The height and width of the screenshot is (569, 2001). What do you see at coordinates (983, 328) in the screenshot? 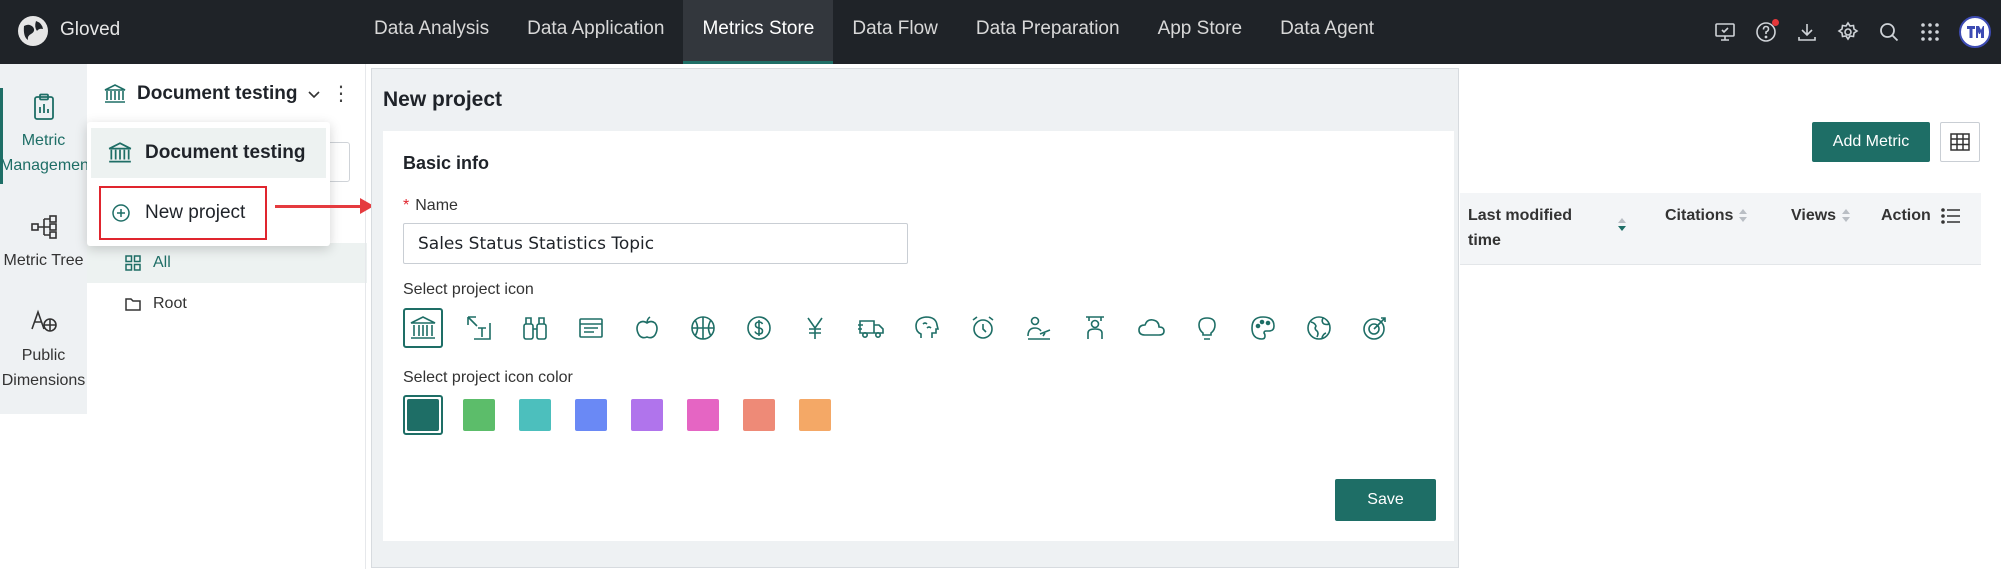
I see `icon-option-alarm-clock` at bounding box center [983, 328].